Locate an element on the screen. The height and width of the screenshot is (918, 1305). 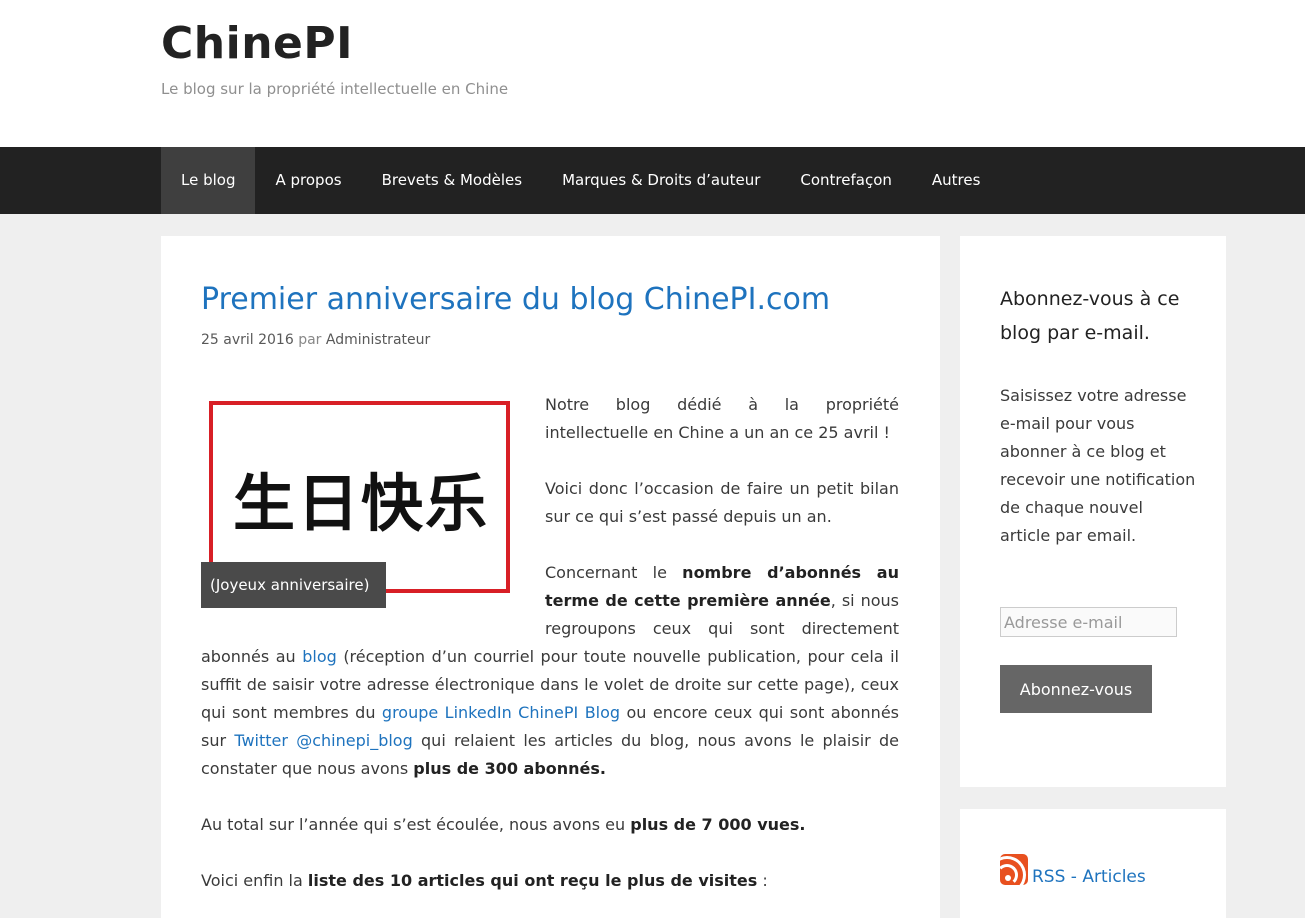
article-author: Administrateur is located at coordinates (378, 340).